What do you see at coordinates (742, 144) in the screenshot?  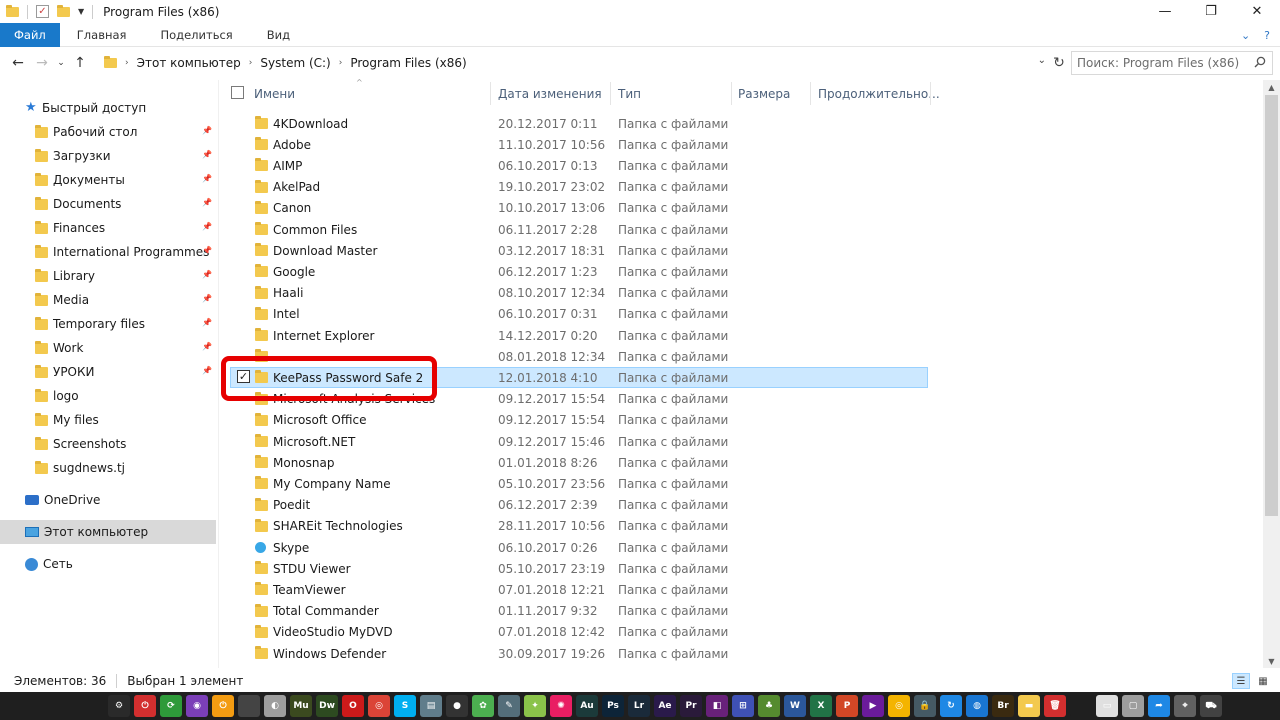 I see `file-row: Adobe 11.10.2017 10:56 Папка с файлами` at bounding box center [742, 144].